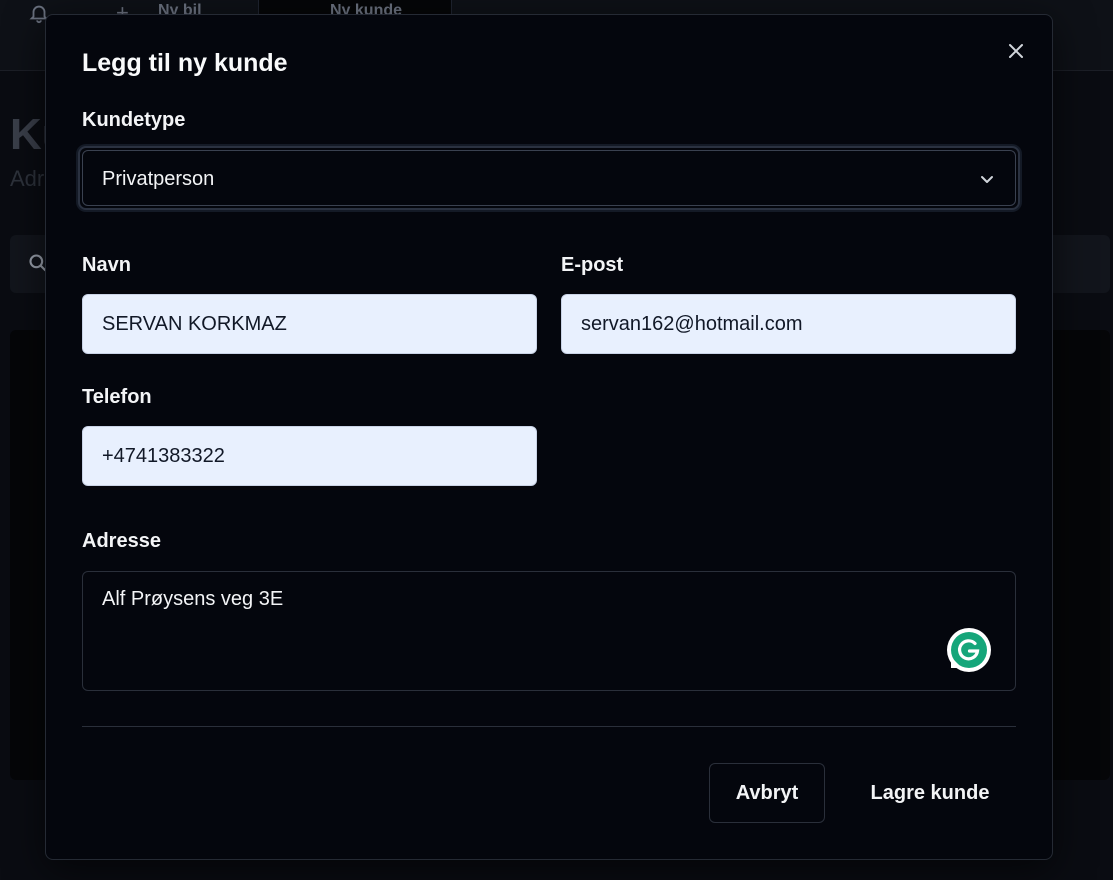  Describe the element at coordinates (788, 324) in the screenshot. I see `email-input: servan162@hotmail.com` at that location.